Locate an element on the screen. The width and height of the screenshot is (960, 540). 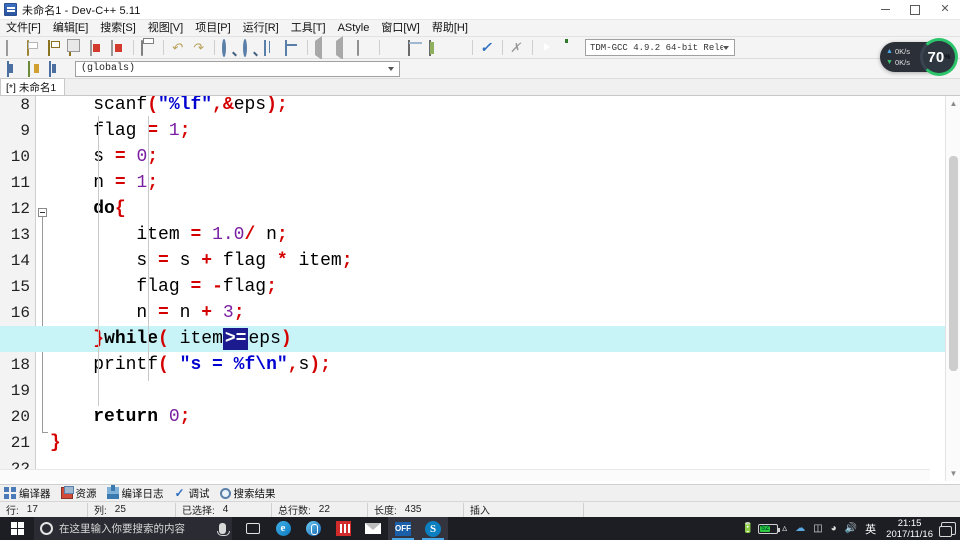
horizontal-scrollbar is located at coordinates (465, 475).